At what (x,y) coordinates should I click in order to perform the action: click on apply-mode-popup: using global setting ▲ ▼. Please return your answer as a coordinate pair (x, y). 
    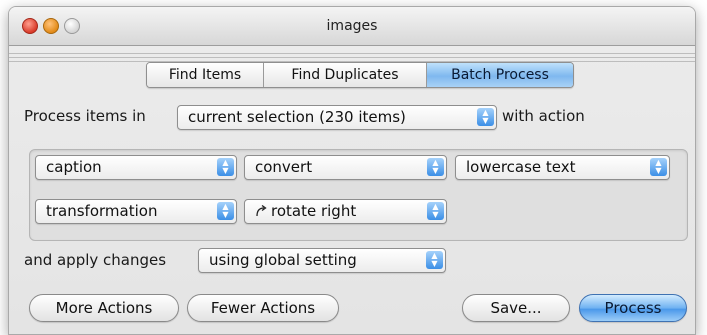
    Looking at the image, I should click on (322, 260).